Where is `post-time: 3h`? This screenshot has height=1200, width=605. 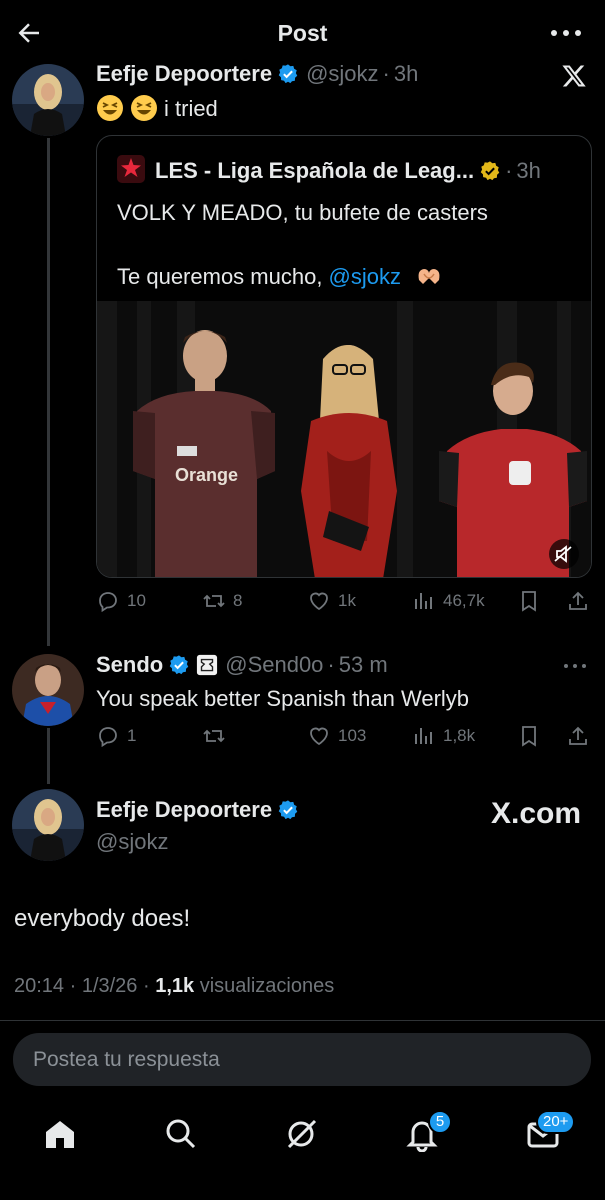 post-time: 3h is located at coordinates (406, 74).